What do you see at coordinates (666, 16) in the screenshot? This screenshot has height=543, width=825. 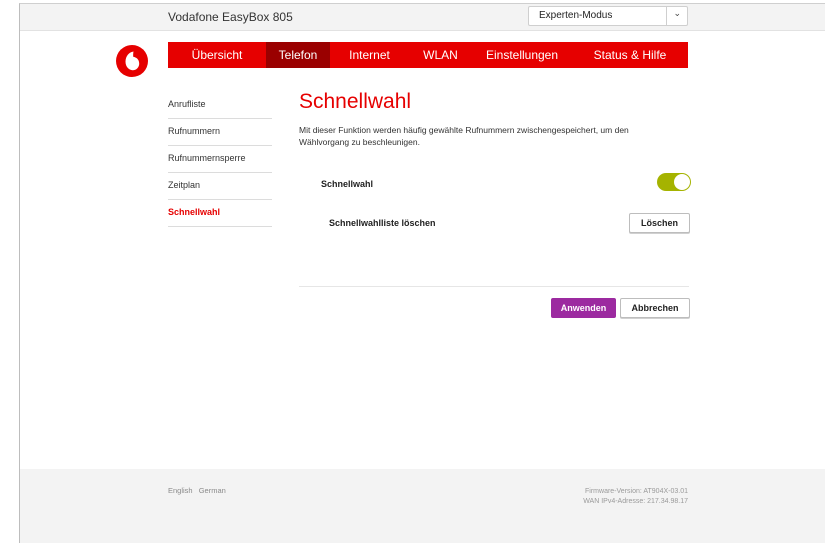 I see `mode-select-divider` at bounding box center [666, 16].